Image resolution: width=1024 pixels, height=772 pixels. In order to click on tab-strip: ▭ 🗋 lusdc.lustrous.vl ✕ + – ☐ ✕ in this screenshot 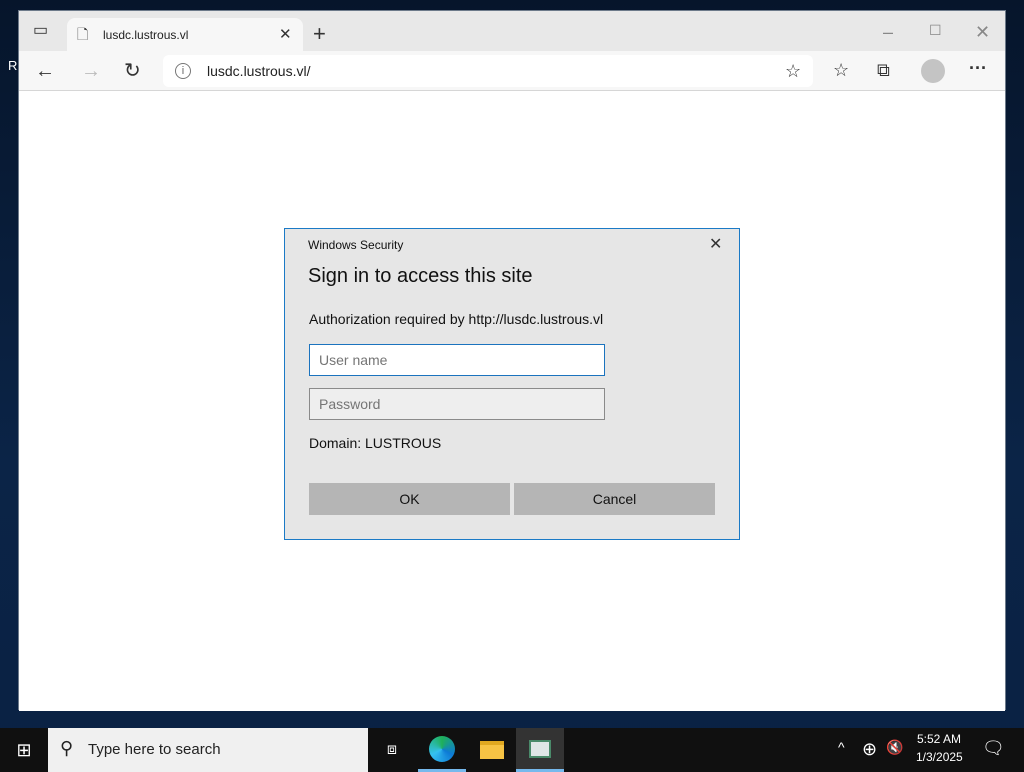, I will do `click(512, 31)`.